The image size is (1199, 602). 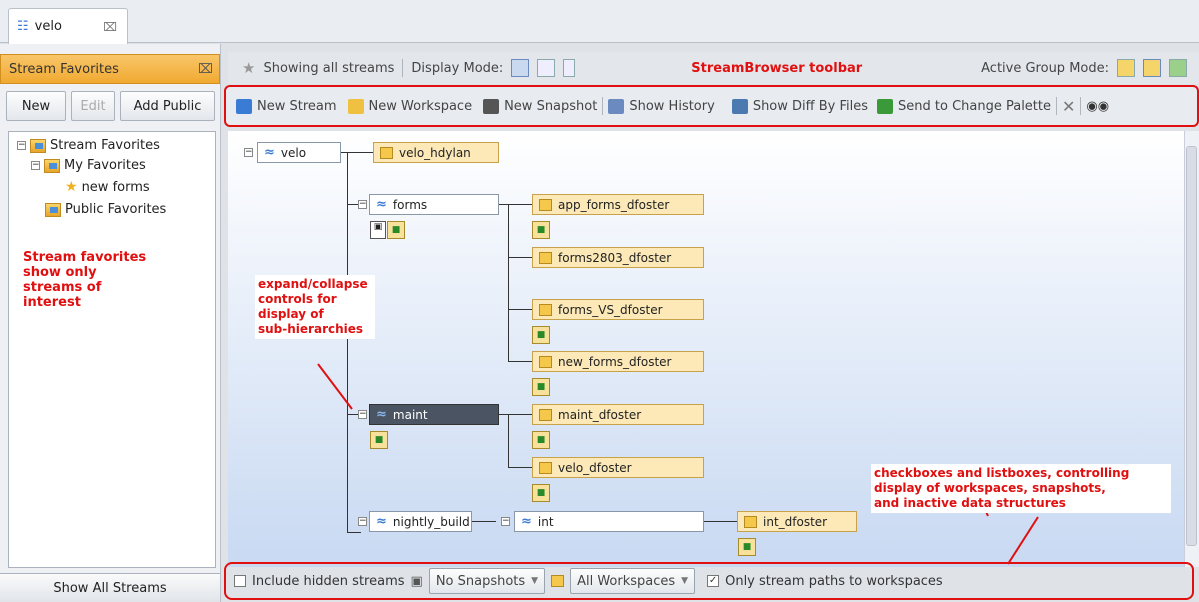 I want to click on new-snapshot-button: New Snapshot, so click(x=550, y=106).